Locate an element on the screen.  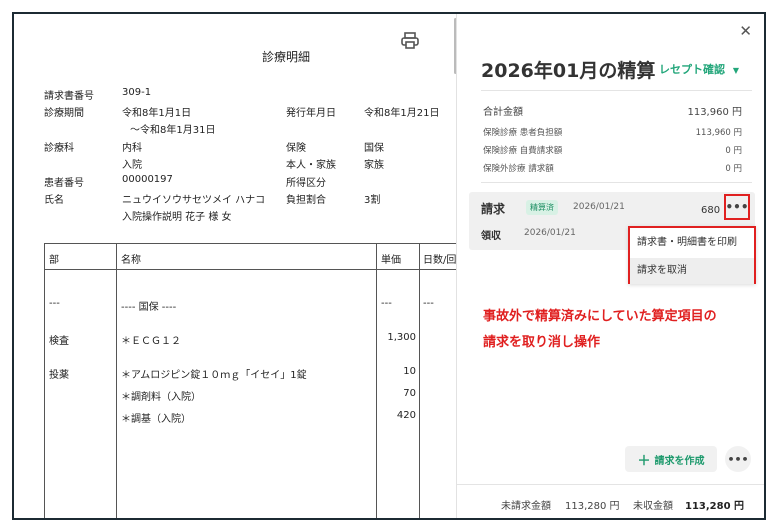
create-bill-button: ＋ 請求を作成 is located at coordinates (671, 459).